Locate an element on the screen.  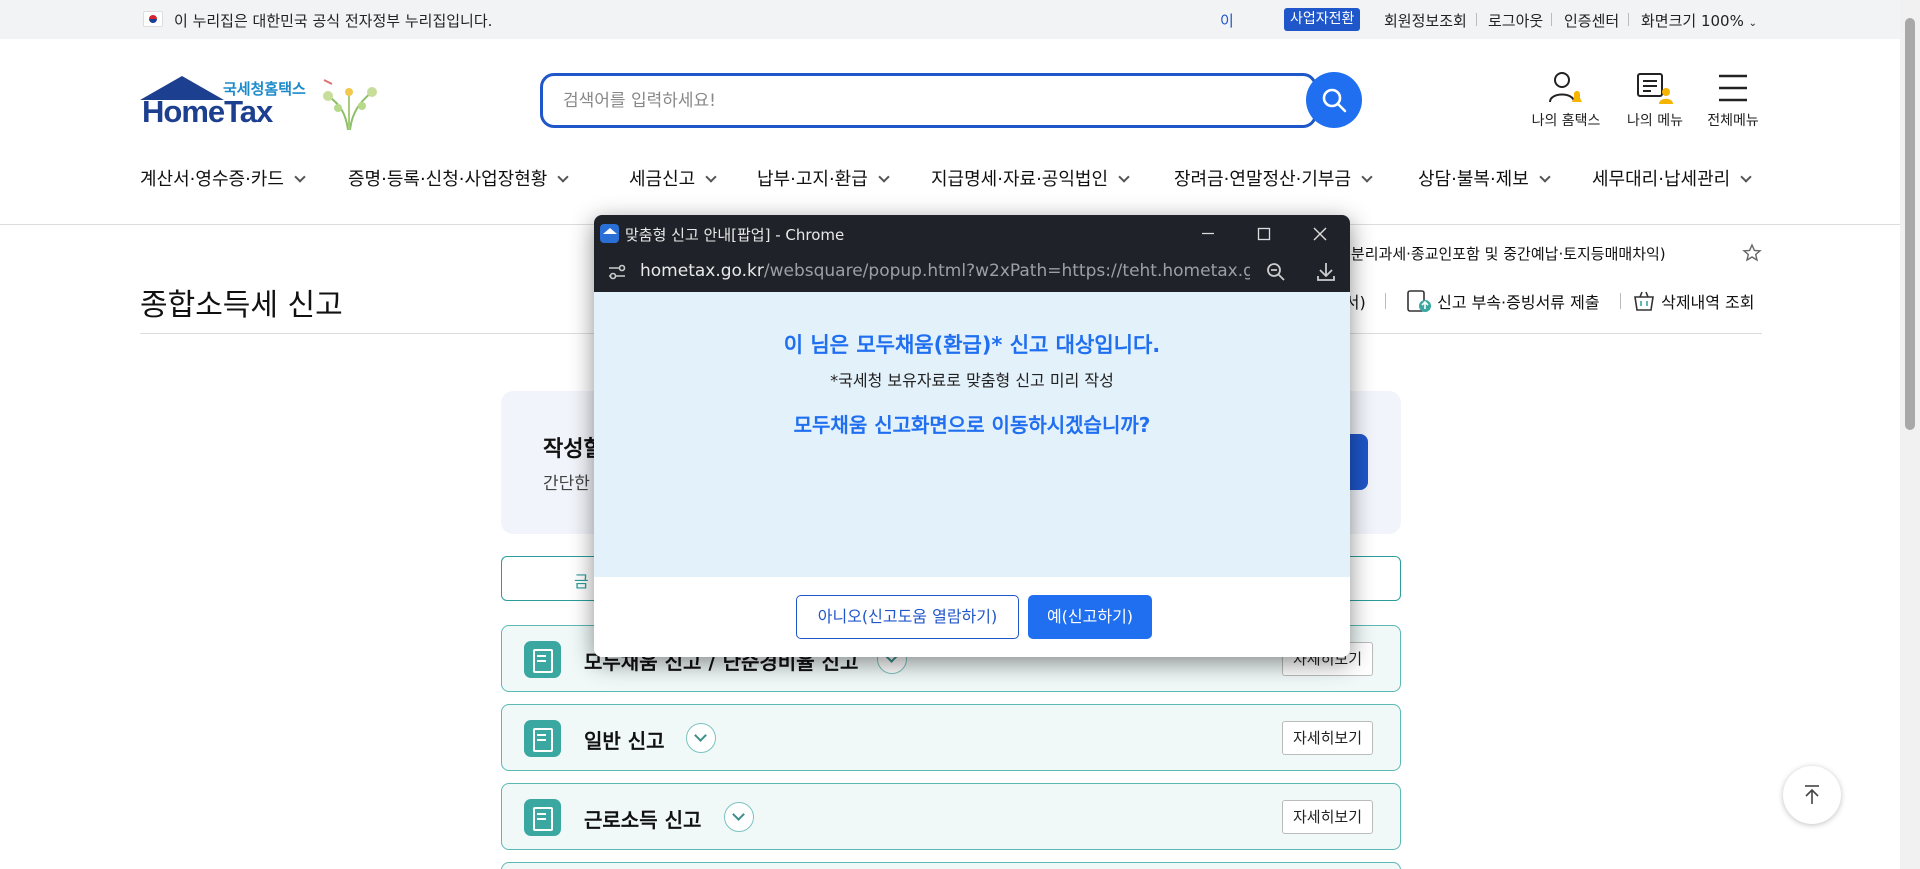
nav-label: 상담·불복·제보 is located at coordinates (1473, 179).